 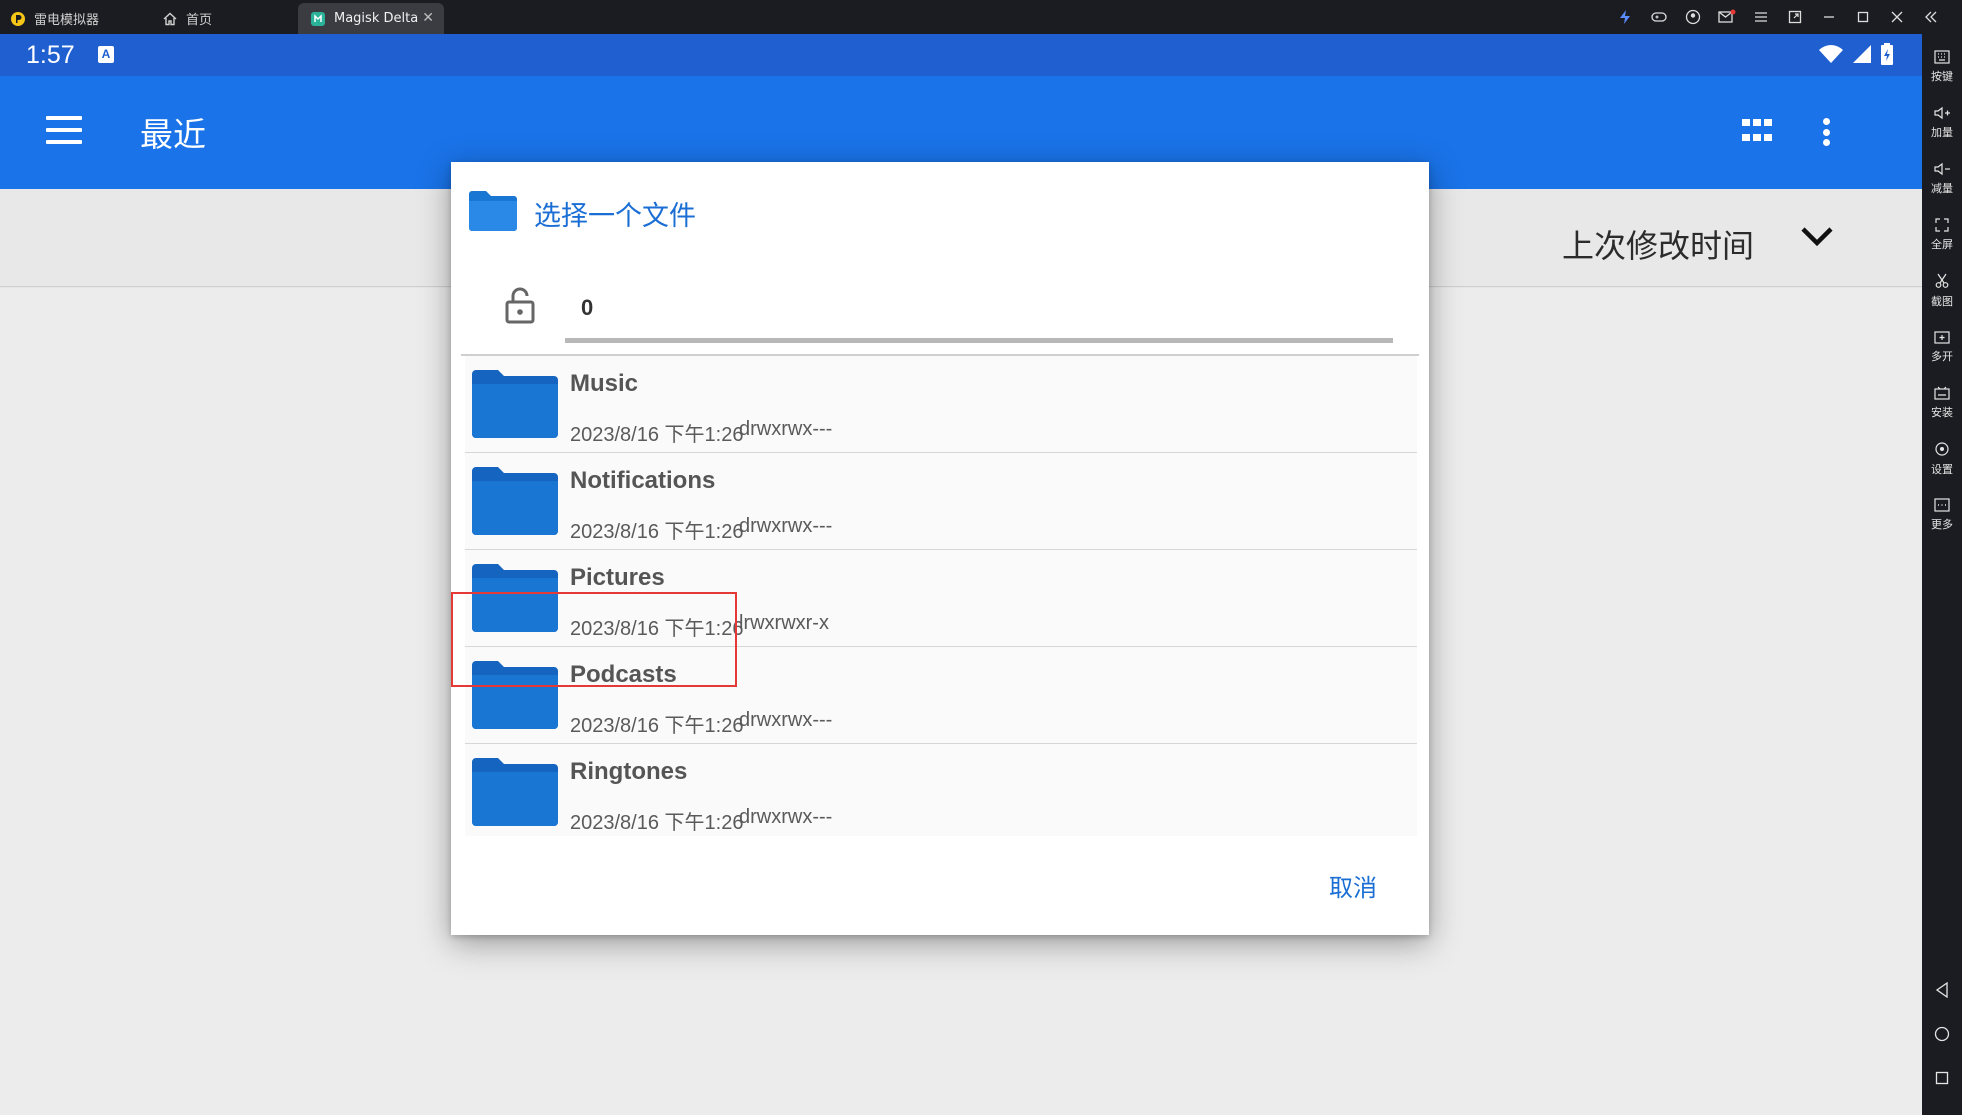 I want to click on recents-icon, so click(x=1942, y=1078).